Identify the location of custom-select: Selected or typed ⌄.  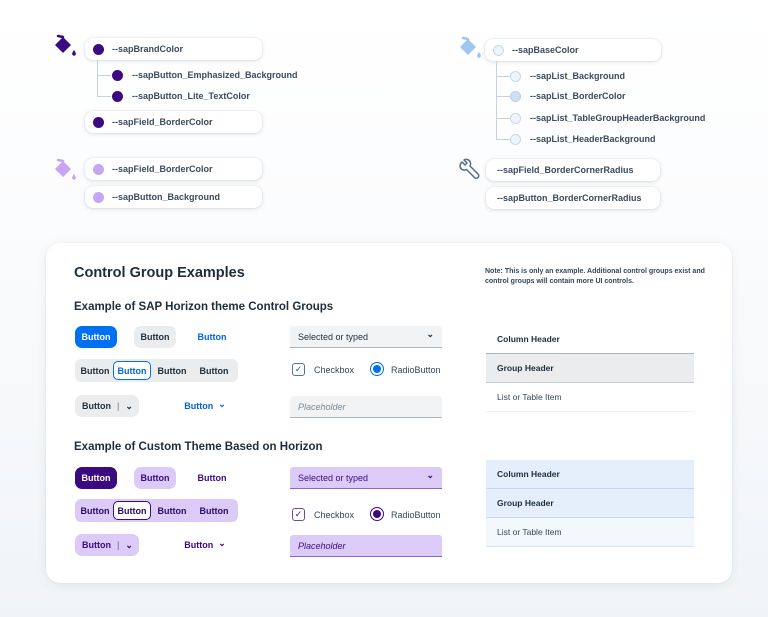
(366, 478).